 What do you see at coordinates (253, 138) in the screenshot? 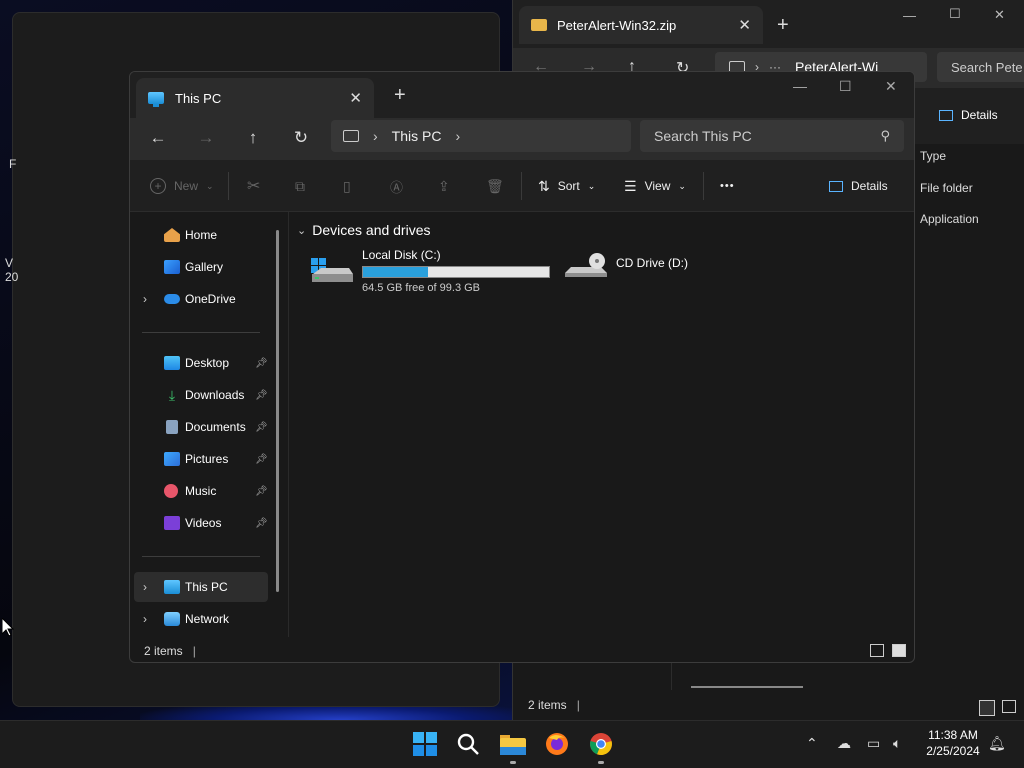
I see `up-arrow-icon: ↑` at bounding box center [253, 138].